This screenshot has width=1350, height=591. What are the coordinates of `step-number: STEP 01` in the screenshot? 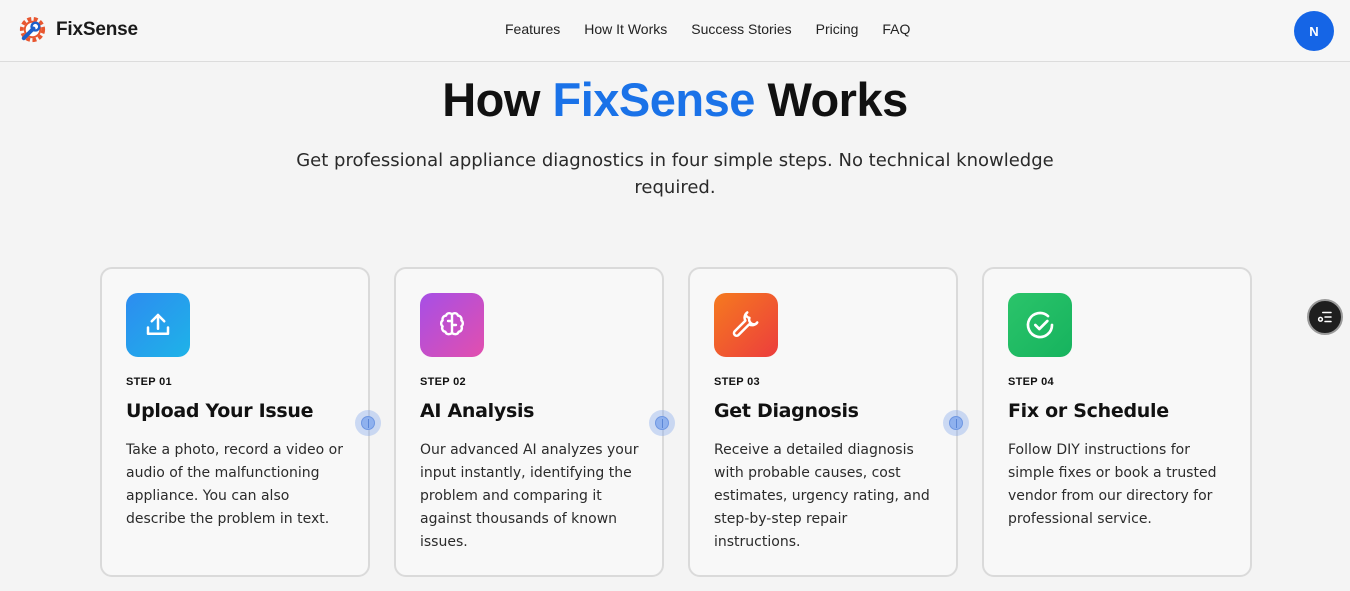 It's located at (149, 382).